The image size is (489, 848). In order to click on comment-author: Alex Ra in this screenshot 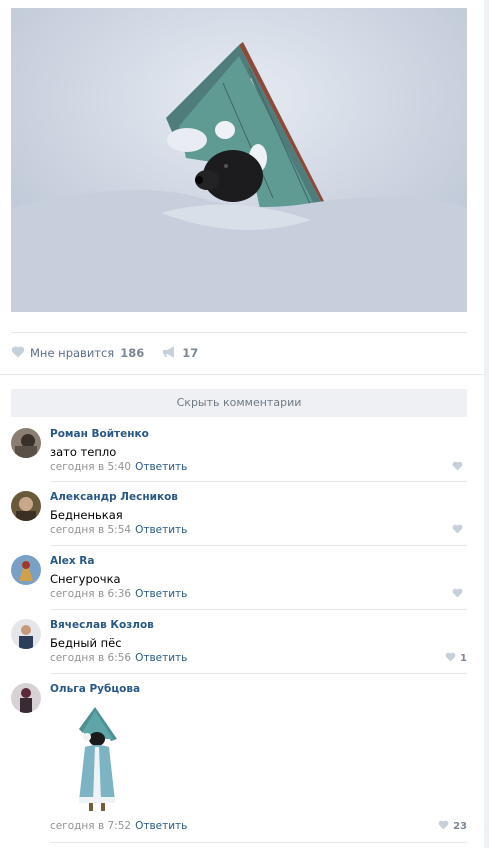, I will do `click(72, 561)`.